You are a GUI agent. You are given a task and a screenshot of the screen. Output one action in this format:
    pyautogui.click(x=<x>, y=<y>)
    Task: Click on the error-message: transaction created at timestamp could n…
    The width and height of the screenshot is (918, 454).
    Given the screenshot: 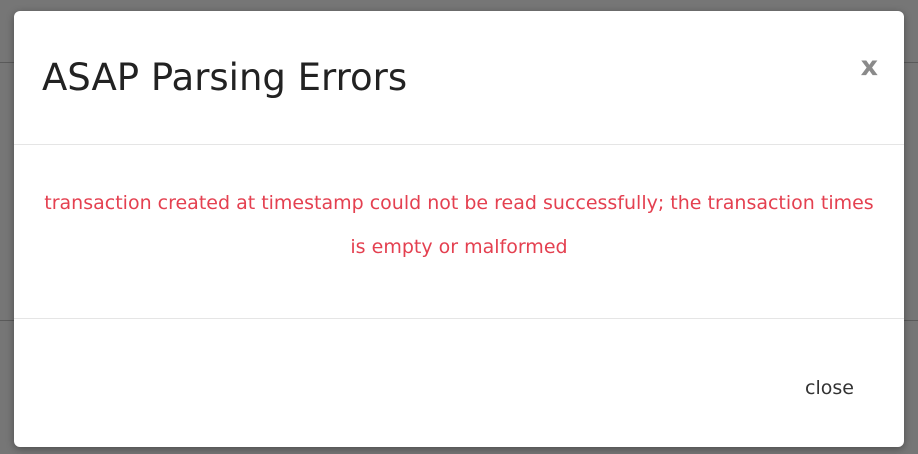 What is the action you would take?
    pyautogui.click(x=459, y=225)
    